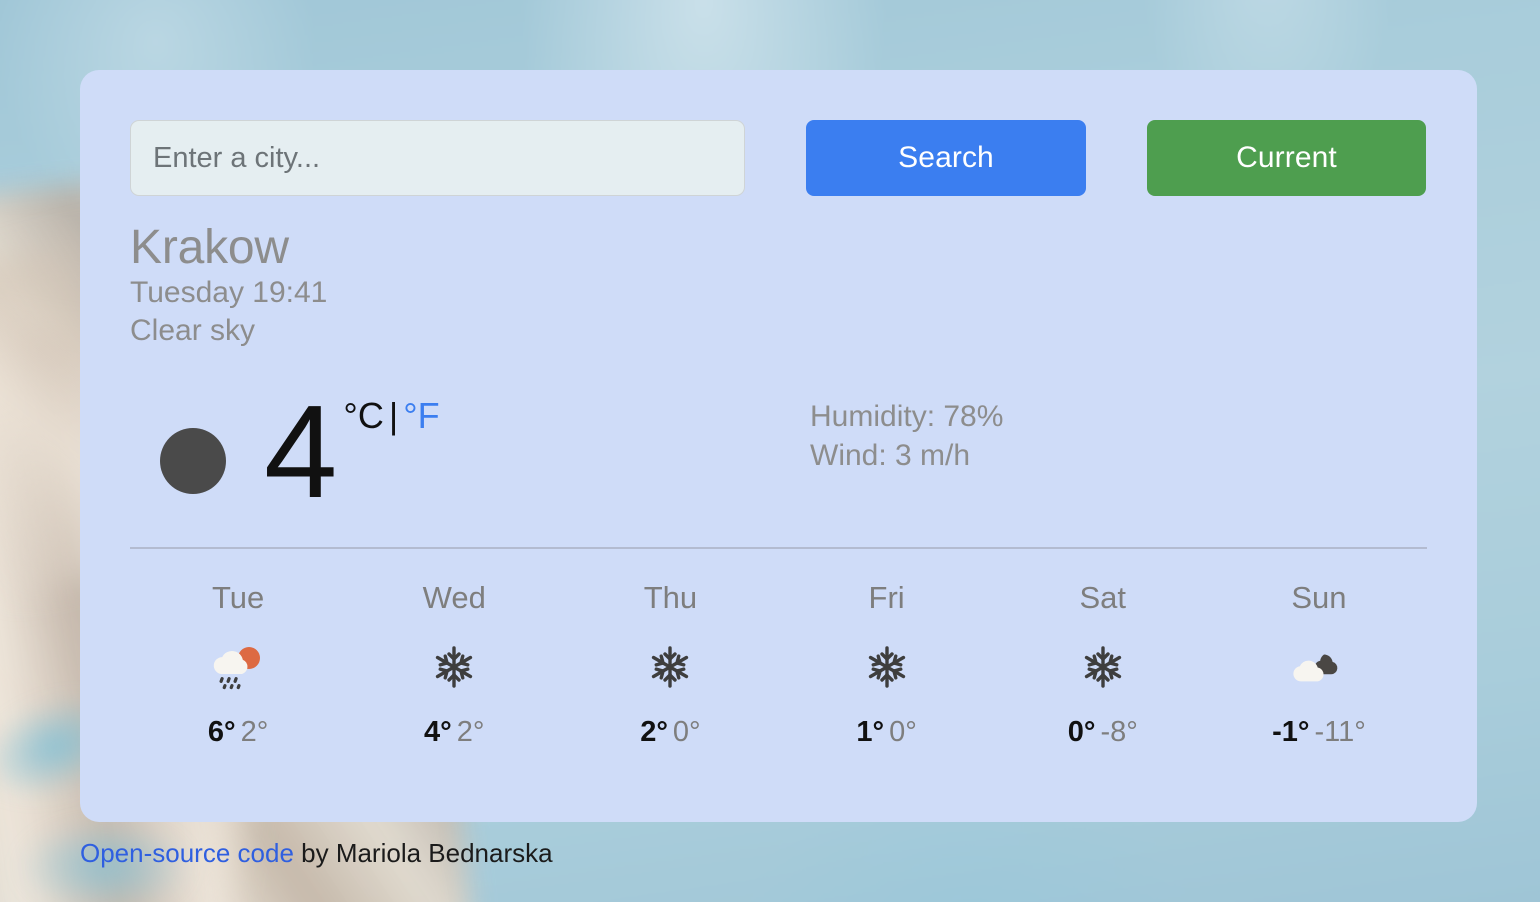  I want to click on forecast-temps: 1° 0°, so click(887, 731).